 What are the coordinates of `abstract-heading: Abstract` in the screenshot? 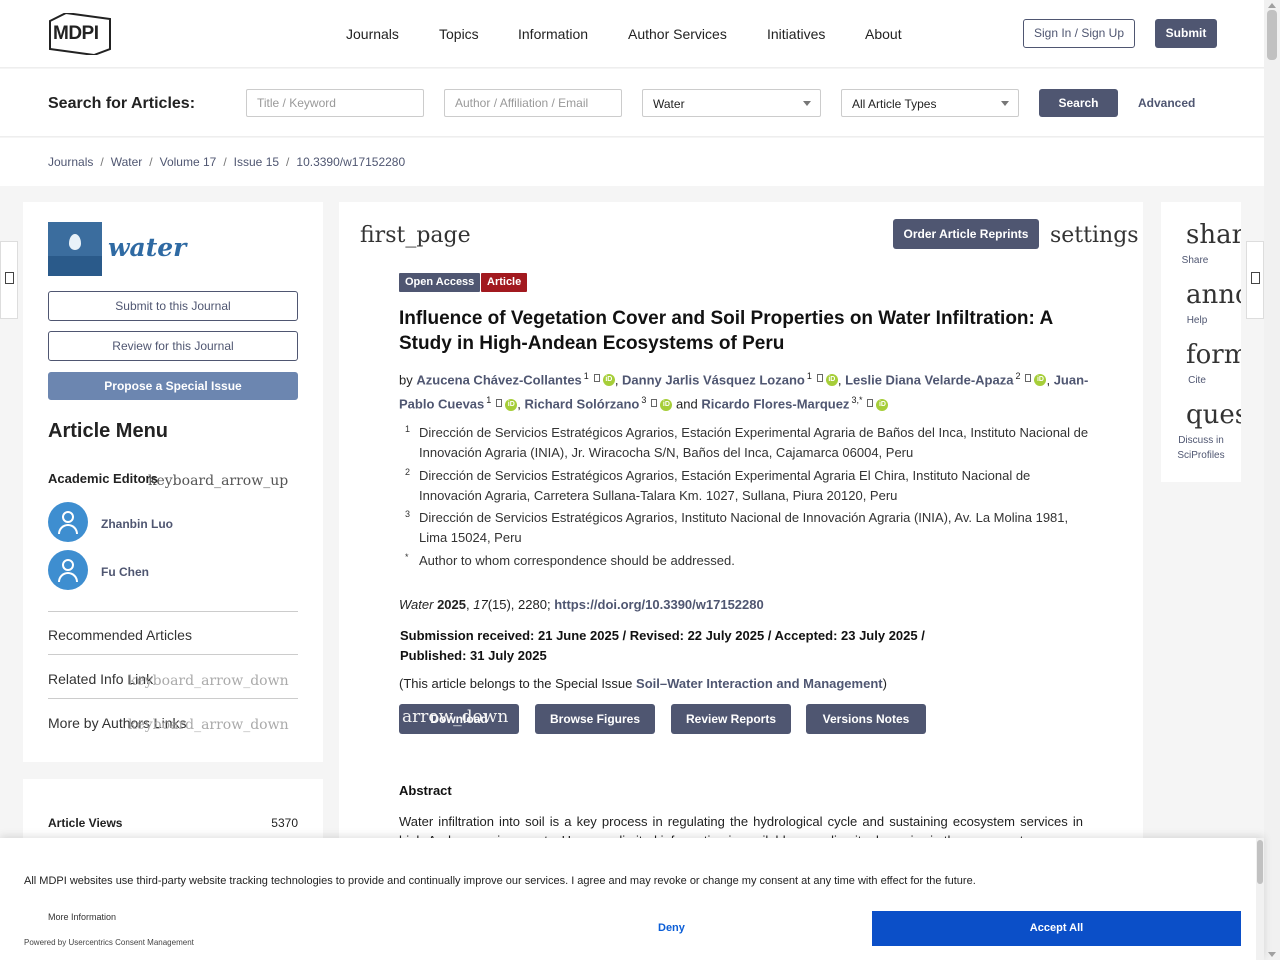 It's located at (425, 790).